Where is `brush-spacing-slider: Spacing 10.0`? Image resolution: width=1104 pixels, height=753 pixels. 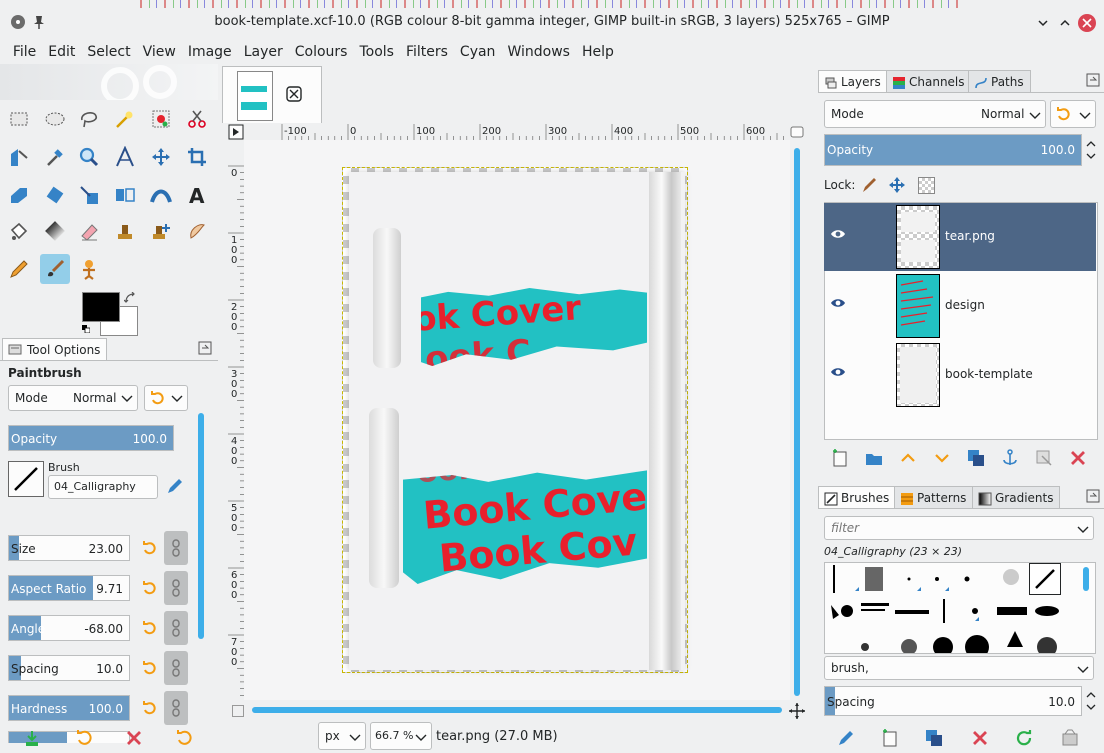
brush-spacing-slider: Spacing 10.0 is located at coordinates (953, 701).